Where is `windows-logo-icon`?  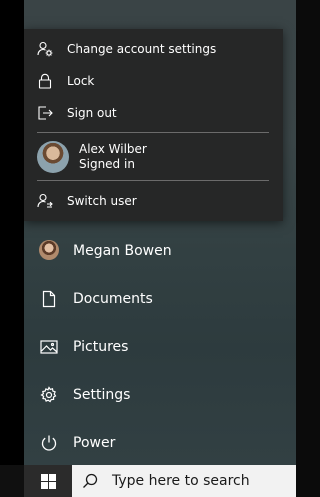 windows-logo-icon is located at coordinates (48, 481).